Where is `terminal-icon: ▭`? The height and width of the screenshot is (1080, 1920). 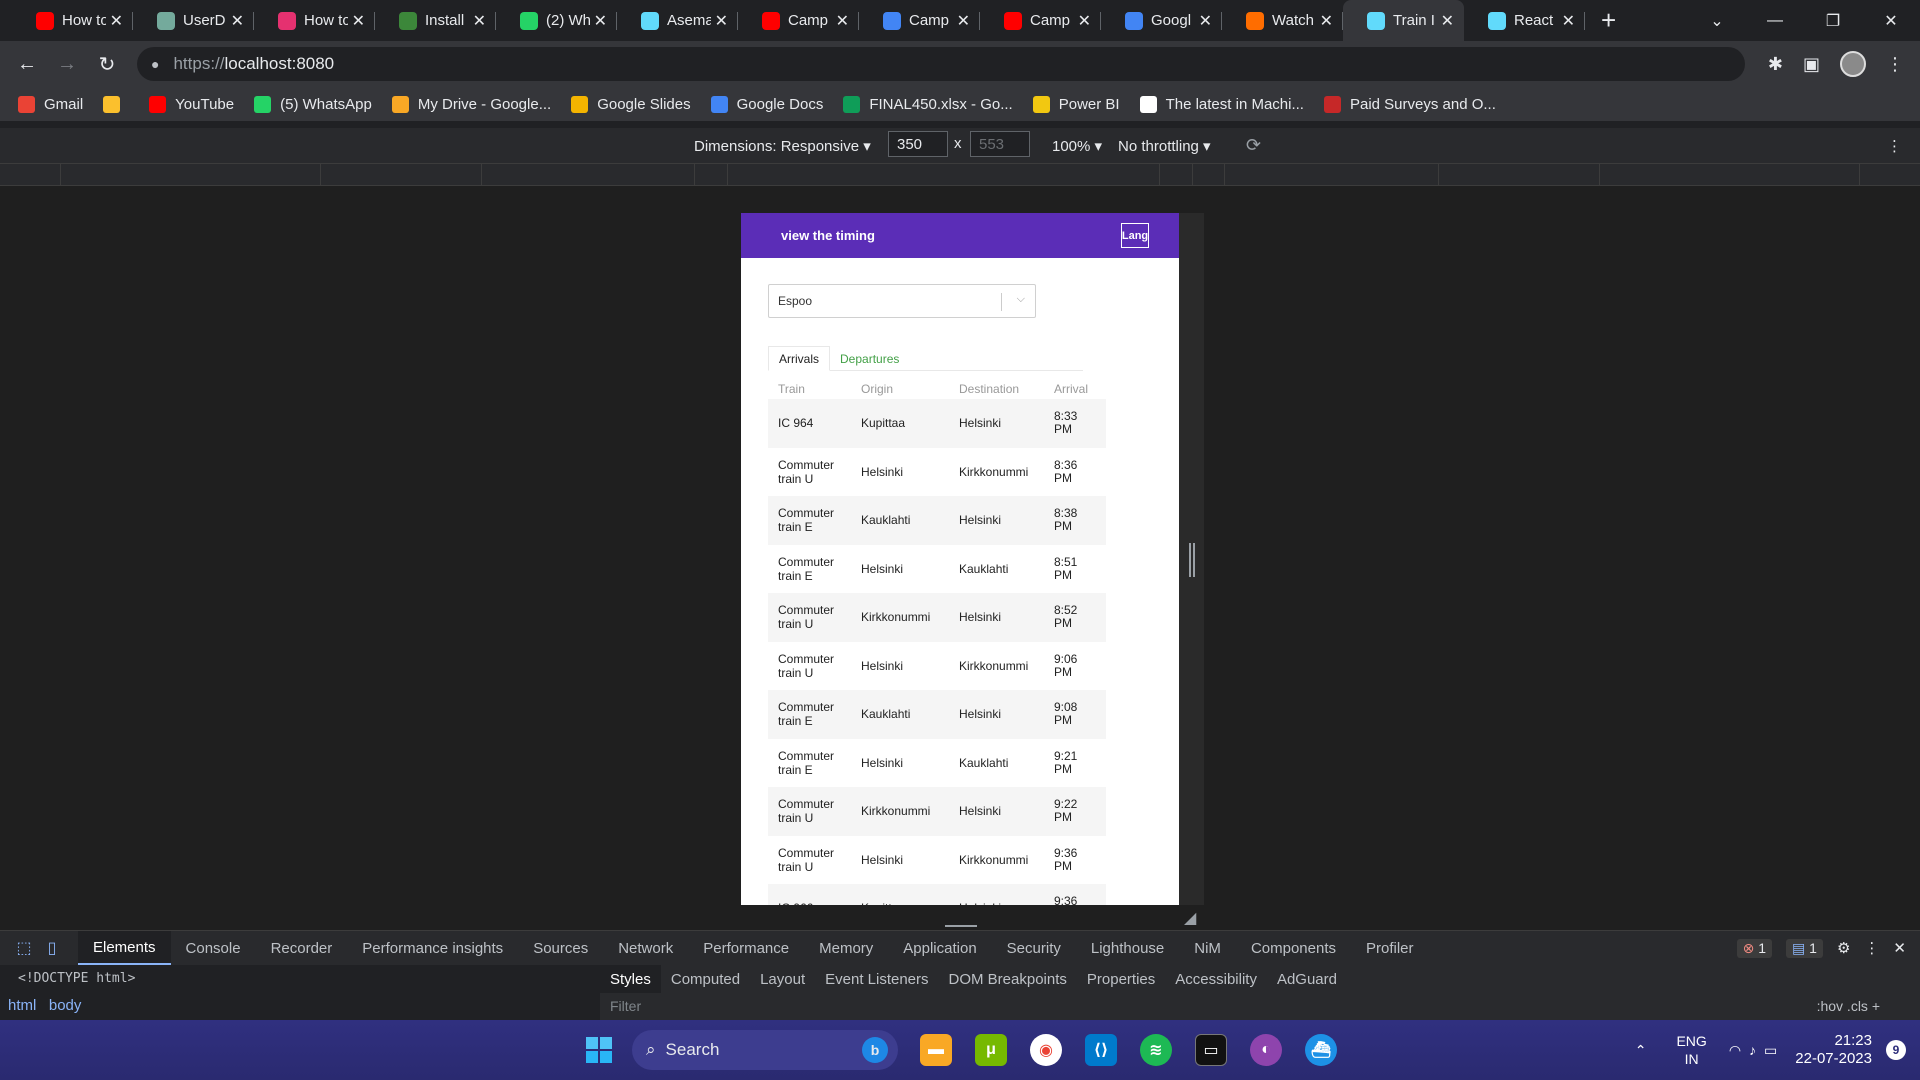 terminal-icon: ▭ is located at coordinates (1211, 1050).